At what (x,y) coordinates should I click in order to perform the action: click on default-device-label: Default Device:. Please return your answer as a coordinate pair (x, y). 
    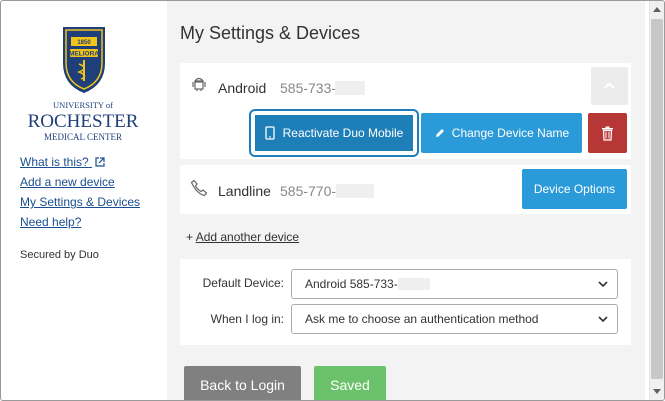
    Looking at the image, I should click on (243, 283).